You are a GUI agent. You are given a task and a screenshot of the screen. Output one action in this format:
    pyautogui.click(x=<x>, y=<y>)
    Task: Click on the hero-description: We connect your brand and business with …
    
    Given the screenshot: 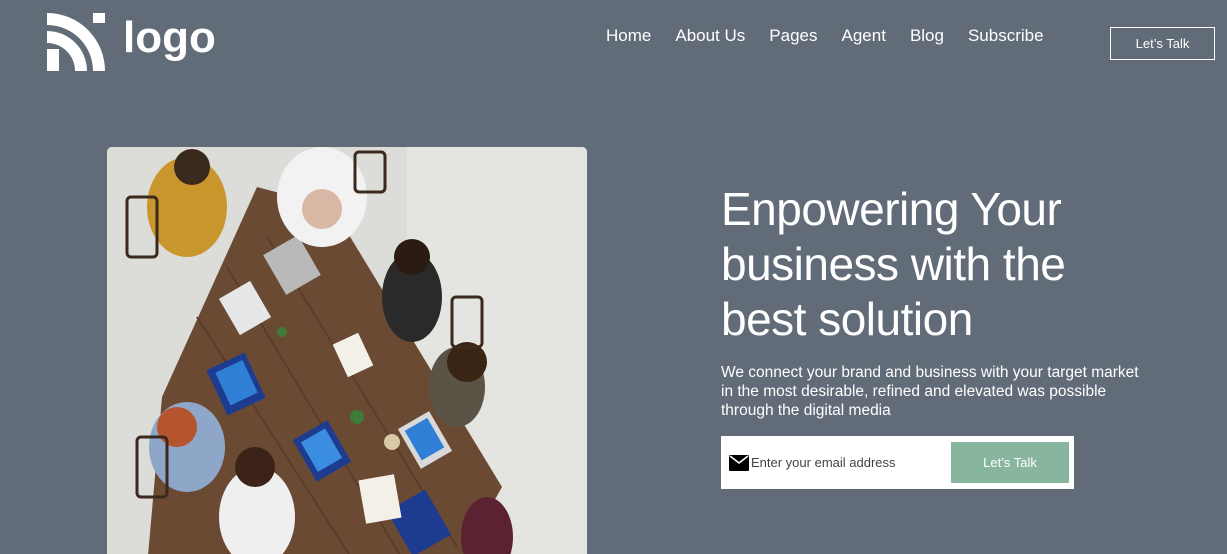 What is the action you would take?
    pyautogui.click(x=930, y=391)
    